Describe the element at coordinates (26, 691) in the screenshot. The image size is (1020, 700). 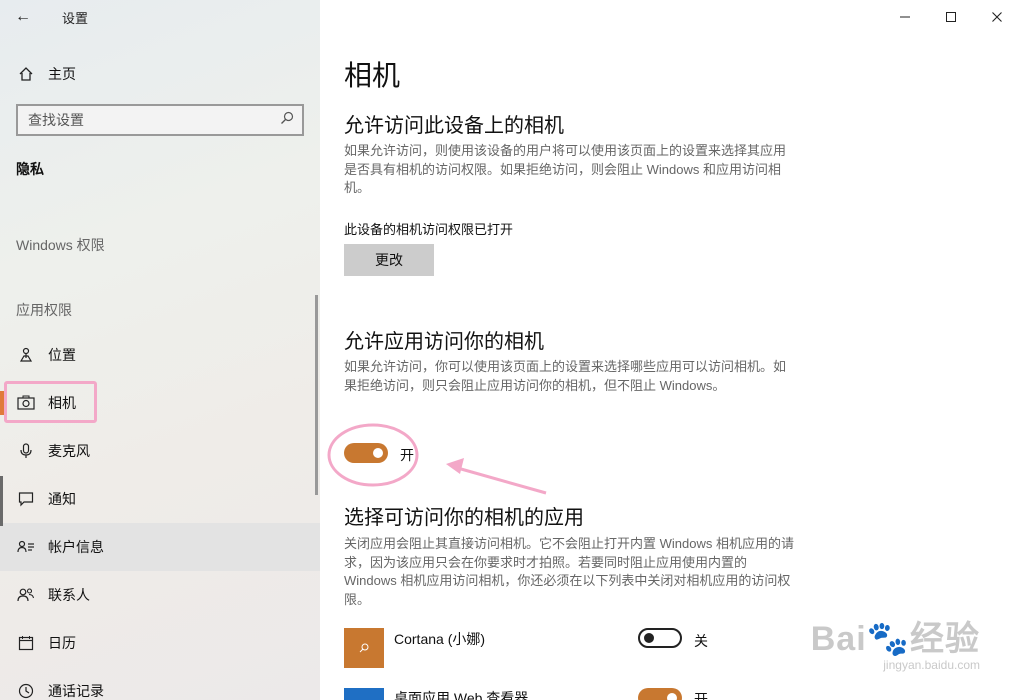
I see `call-history-icon` at that location.